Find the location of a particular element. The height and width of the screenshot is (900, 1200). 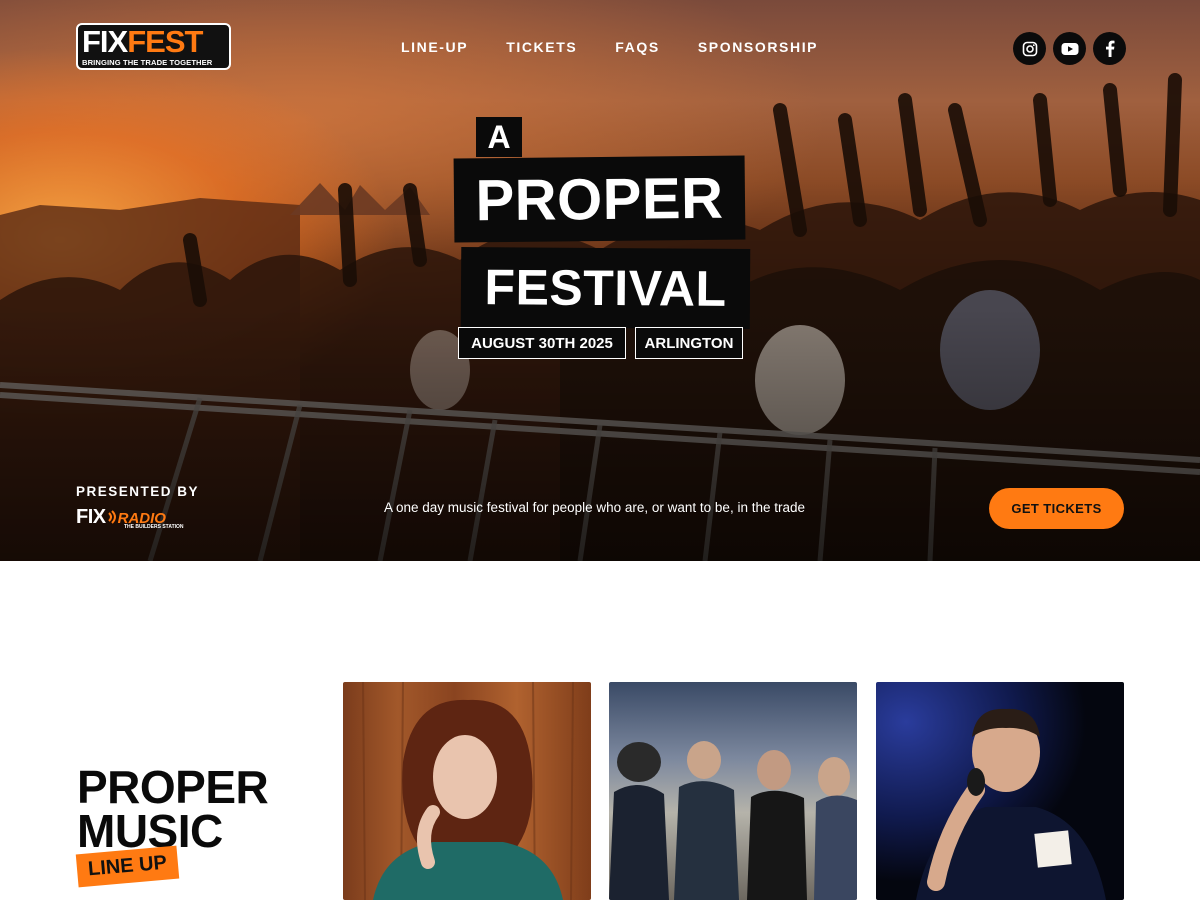

instagram-icon is located at coordinates (1029, 48).